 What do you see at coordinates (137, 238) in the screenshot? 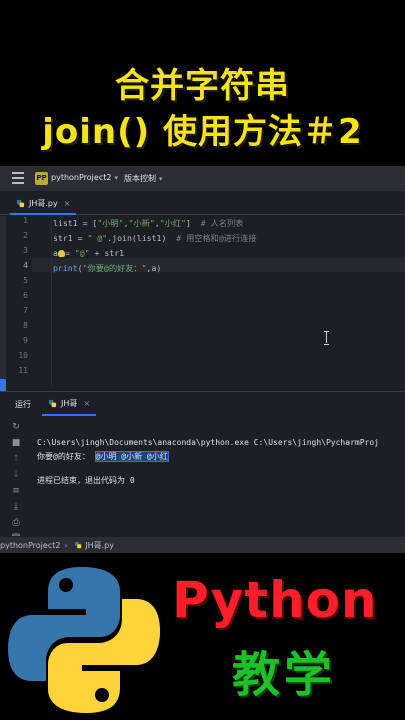
I see `code-token: .join(list1)` at bounding box center [137, 238].